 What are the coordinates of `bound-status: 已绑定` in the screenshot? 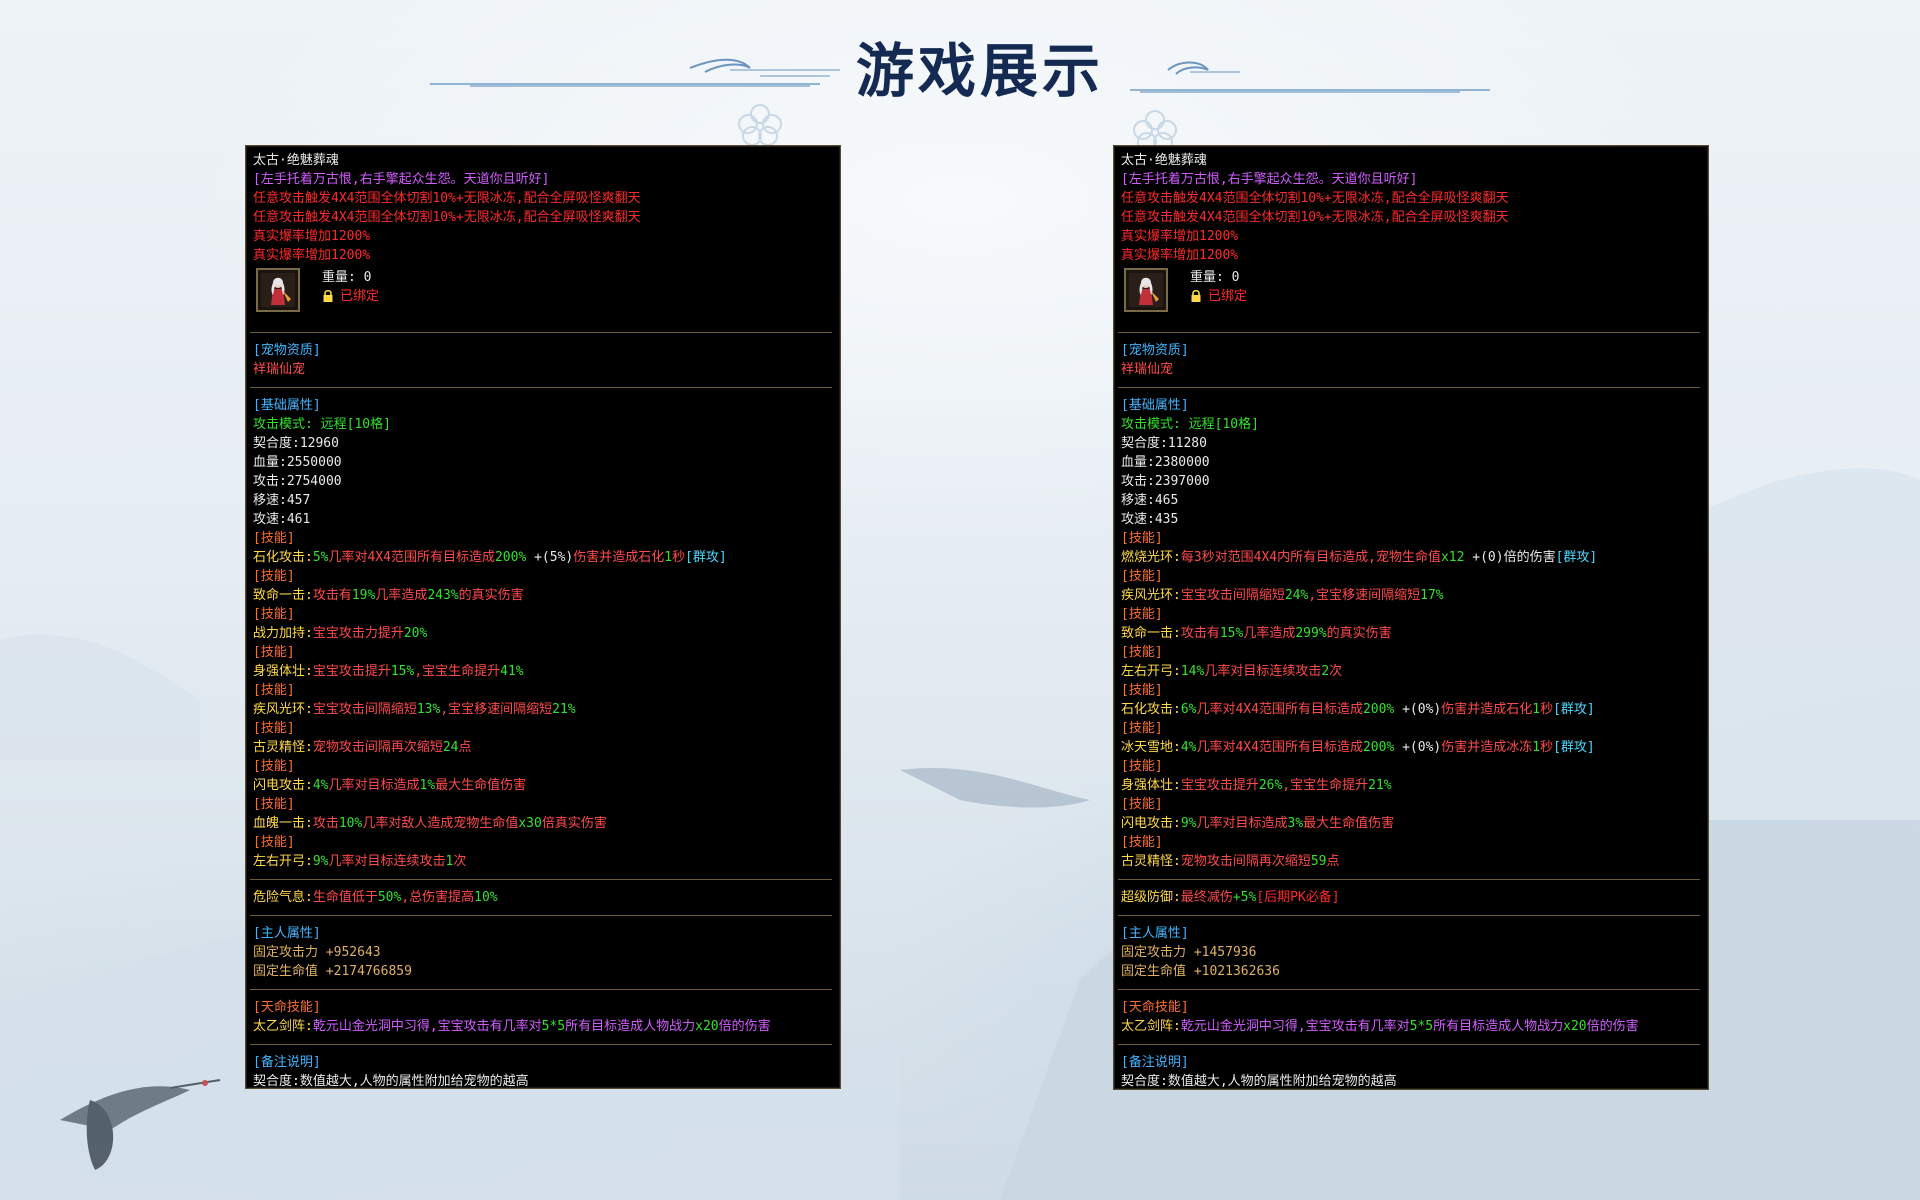 It's located at (360, 296).